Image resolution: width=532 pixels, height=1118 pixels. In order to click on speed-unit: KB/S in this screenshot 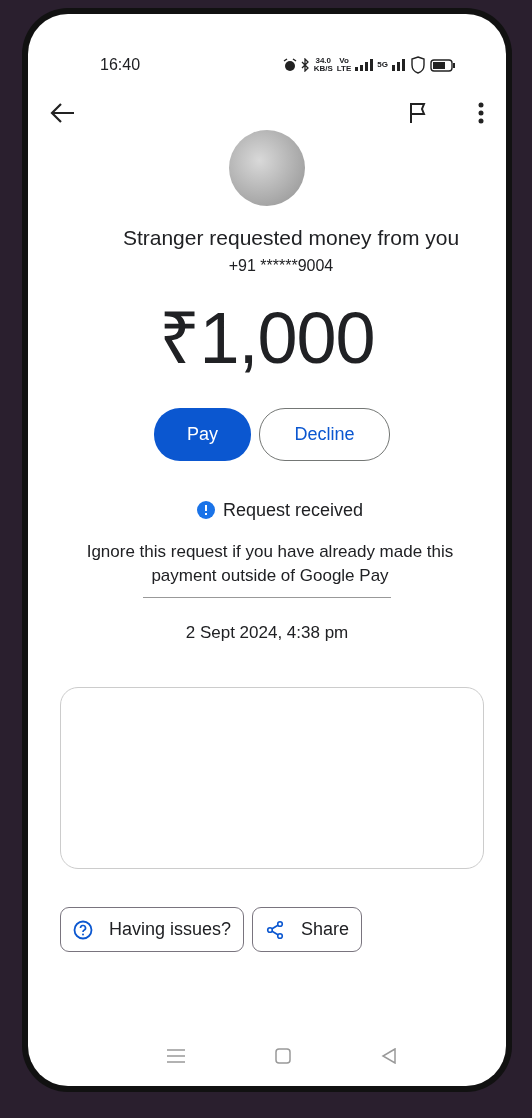, I will do `click(323, 69)`.